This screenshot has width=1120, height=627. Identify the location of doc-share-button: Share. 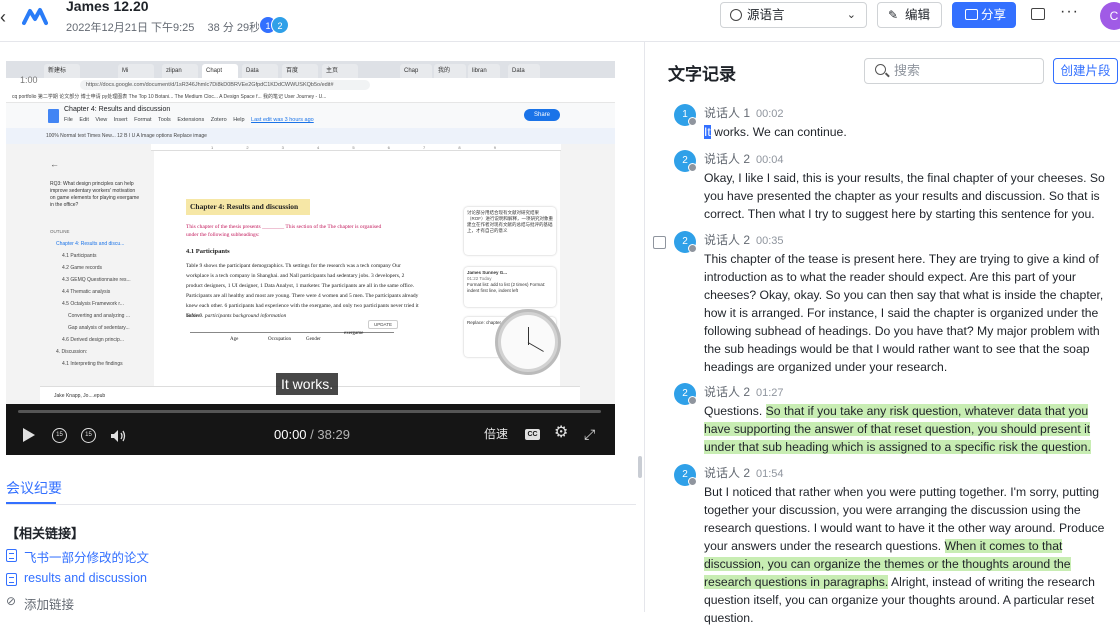
(542, 115).